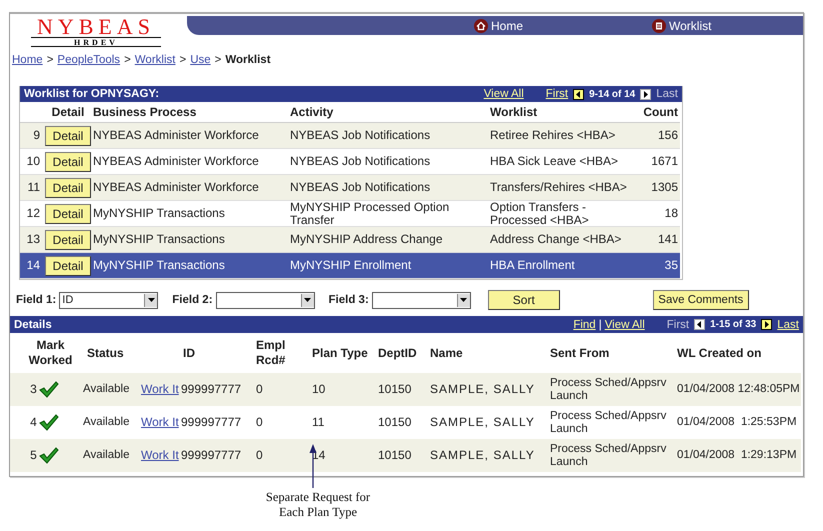  Describe the element at coordinates (31, 188) in the screenshot. I see `row-number: 11` at that location.